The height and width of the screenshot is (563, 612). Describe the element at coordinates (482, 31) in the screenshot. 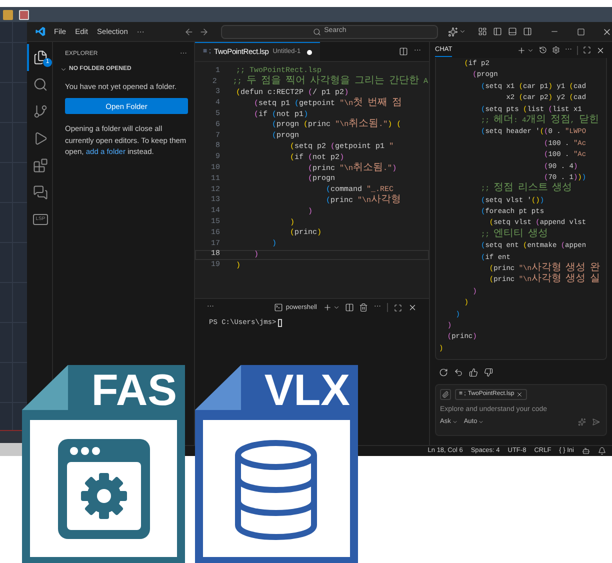

I see `layout-icon` at that location.